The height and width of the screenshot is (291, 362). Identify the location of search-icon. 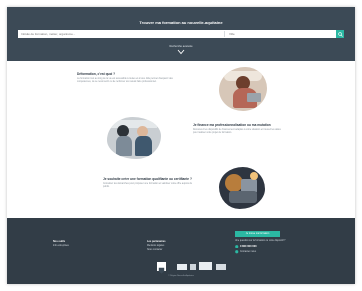
(340, 34).